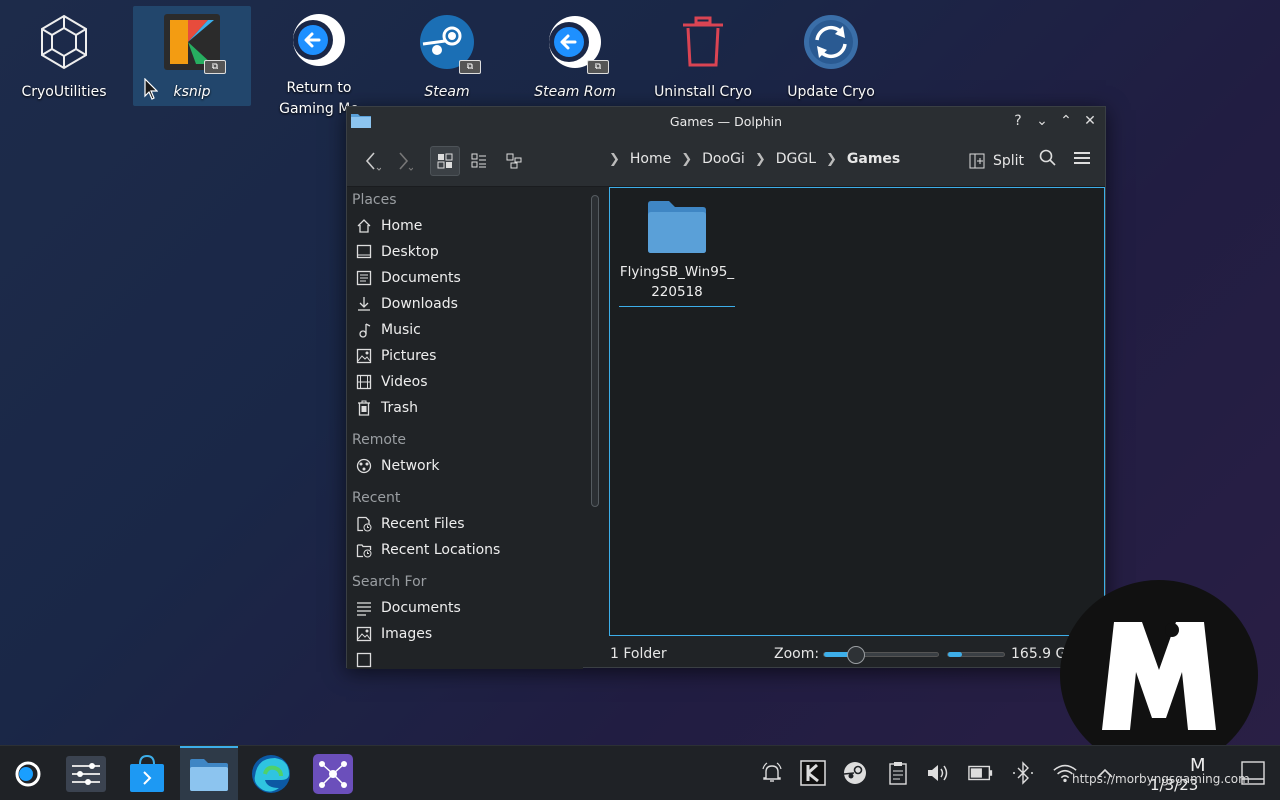 This screenshot has height=800, width=1280. Describe the element at coordinates (465, 550) in the screenshot. I see `place-recent-locations: Recent Locations` at that location.